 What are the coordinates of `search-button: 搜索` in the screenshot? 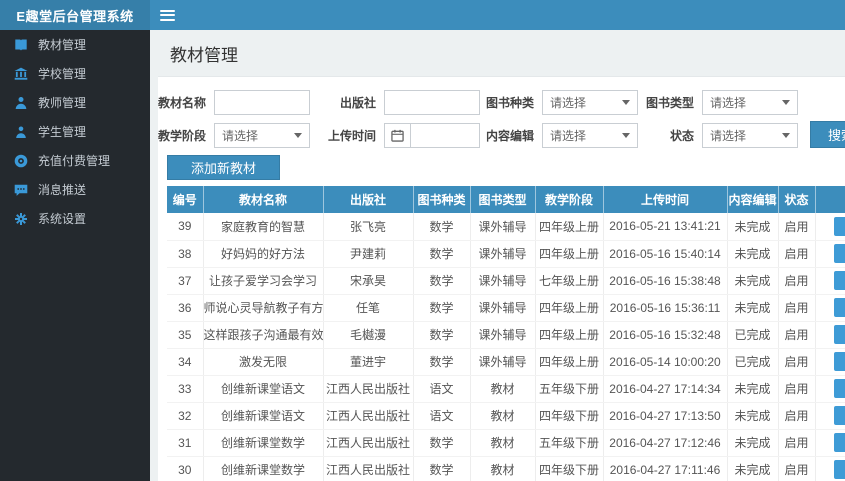 It's located at (827, 134).